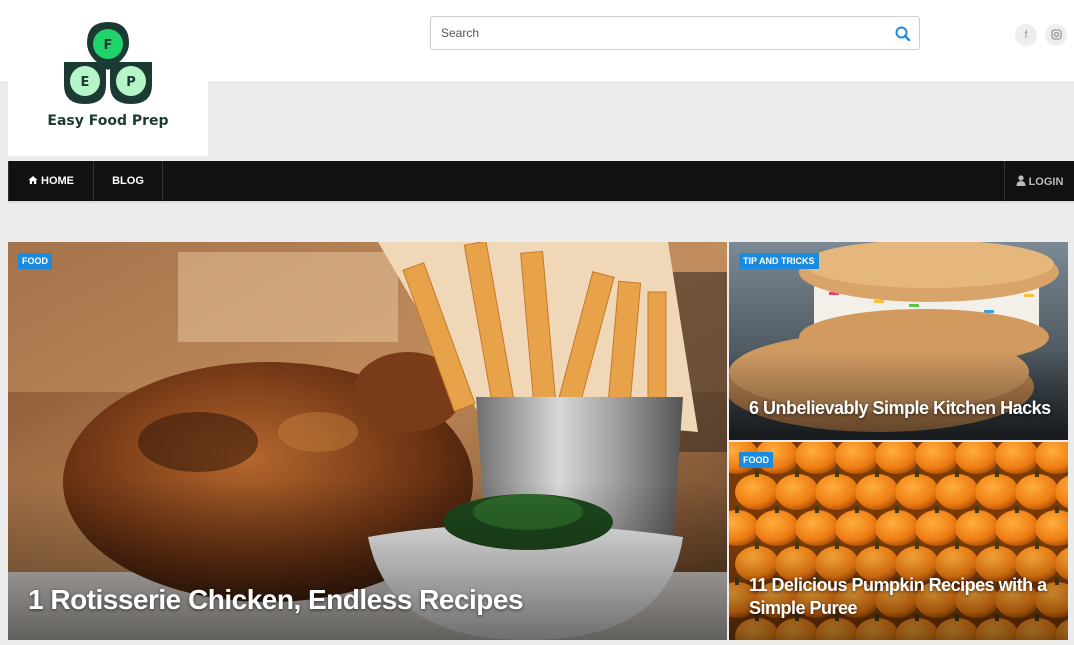 The image size is (1074, 645). What do you see at coordinates (1046, 182) in the screenshot?
I see `login-label: LOGIN` at bounding box center [1046, 182].